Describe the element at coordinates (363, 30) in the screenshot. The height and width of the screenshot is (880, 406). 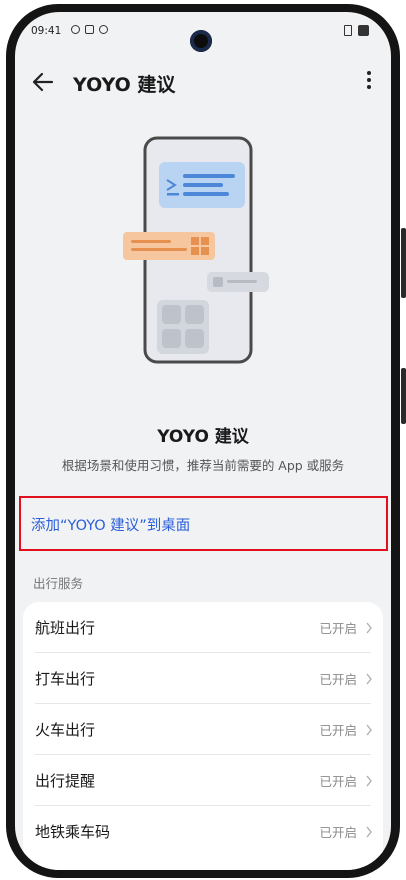
I see `battery-icon` at that location.